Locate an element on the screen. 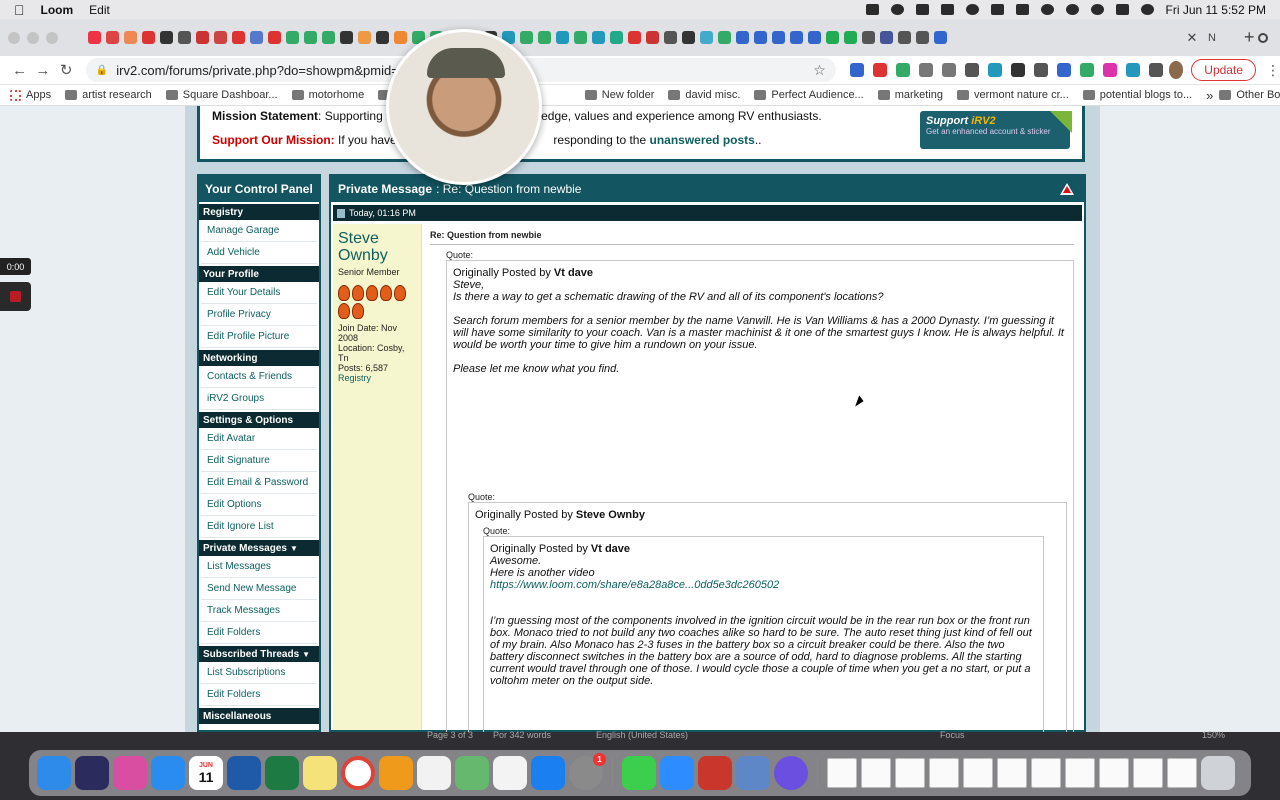 The height and width of the screenshot is (800, 1280). chrome-icon is located at coordinates (358, 773).